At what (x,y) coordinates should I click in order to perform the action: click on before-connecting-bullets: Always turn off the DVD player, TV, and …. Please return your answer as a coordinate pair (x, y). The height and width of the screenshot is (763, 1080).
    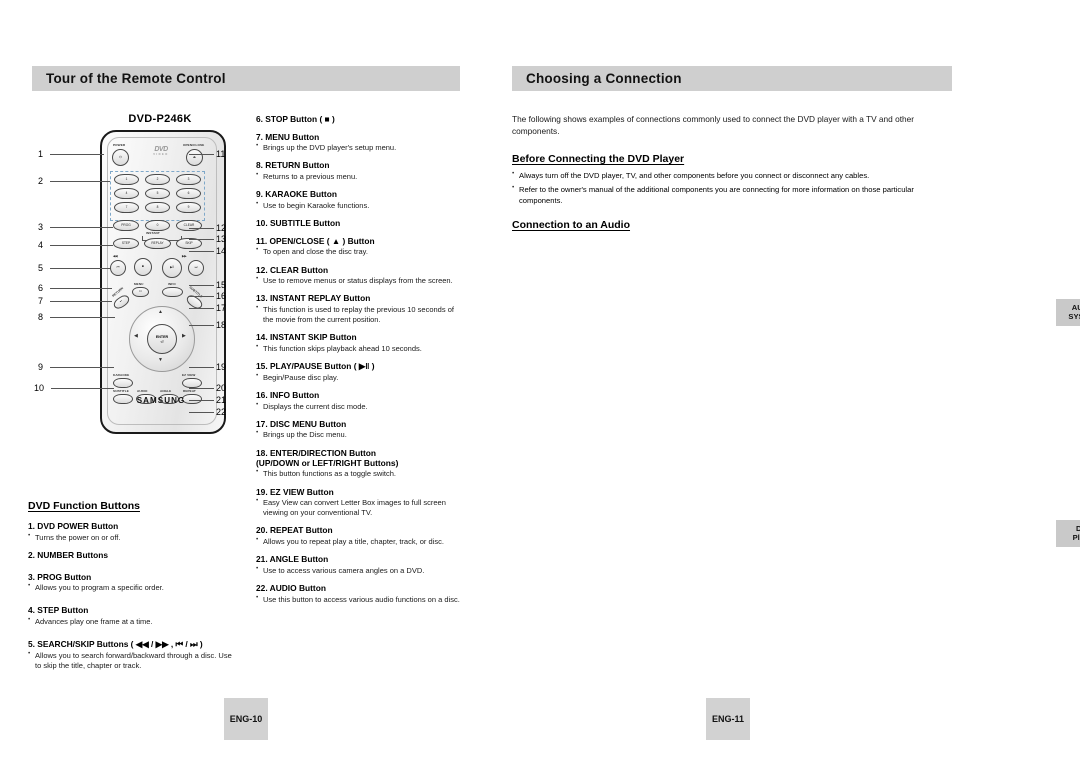
    Looking at the image, I should click on (732, 188).